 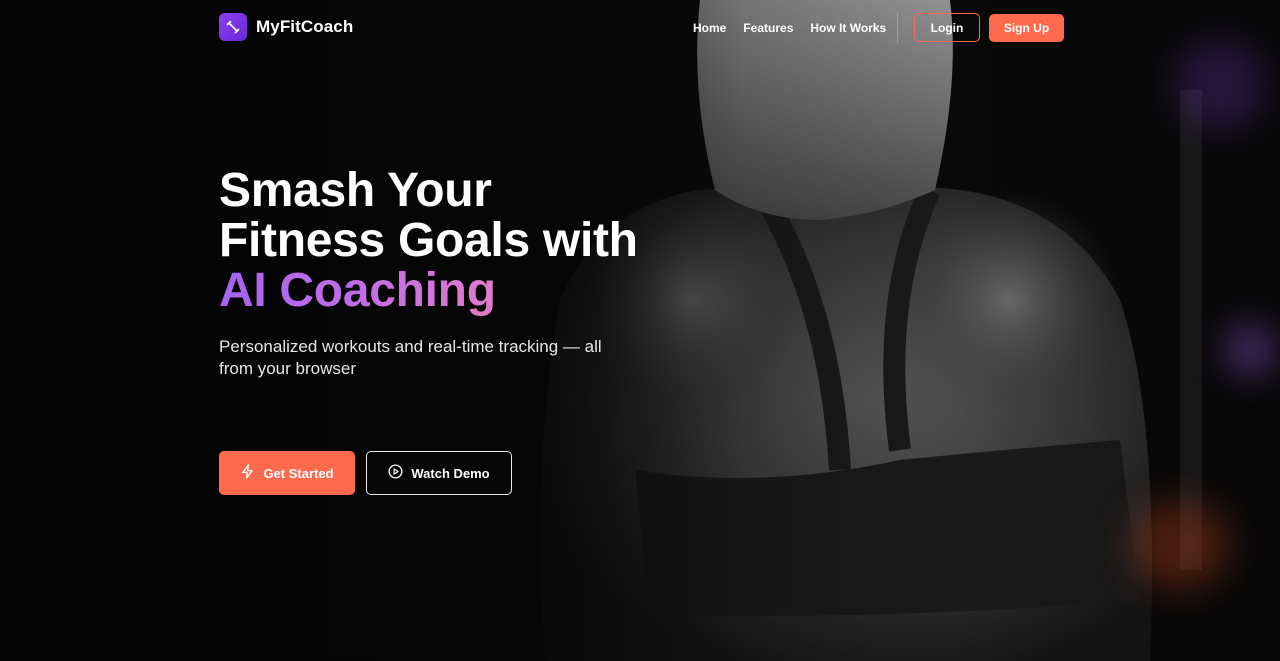 What do you see at coordinates (798, 28) in the screenshot?
I see `nav-links: Home Features How It Works` at bounding box center [798, 28].